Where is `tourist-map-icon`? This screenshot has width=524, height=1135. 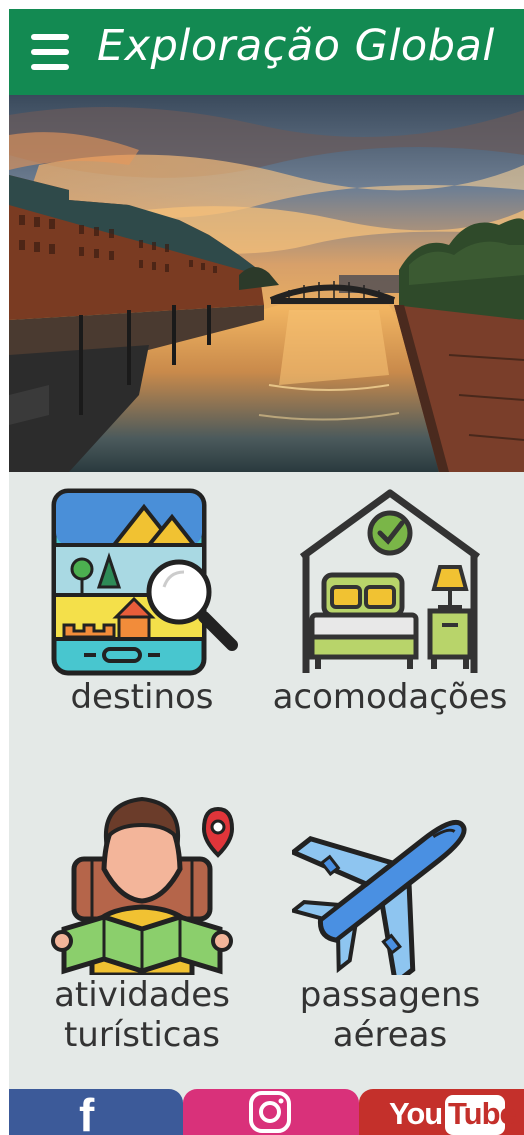
tourist-map-icon is located at coordinates (143, 885).